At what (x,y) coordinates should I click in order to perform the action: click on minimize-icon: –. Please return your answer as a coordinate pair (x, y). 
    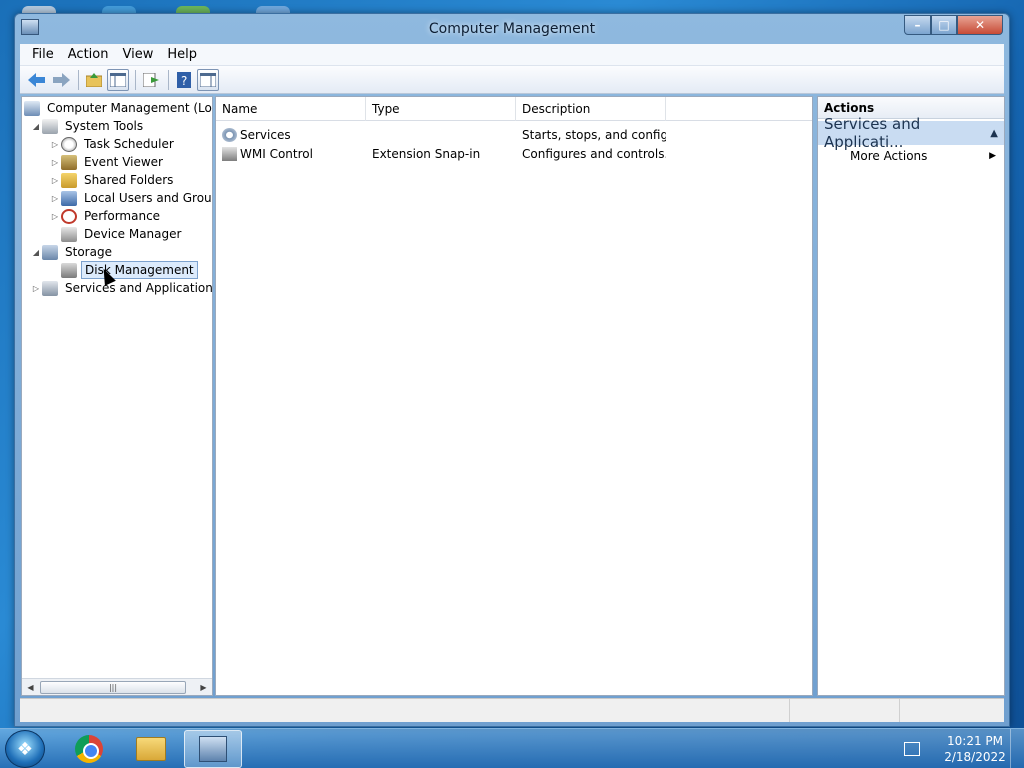
    Looking at the image, I should click on (917, 25).